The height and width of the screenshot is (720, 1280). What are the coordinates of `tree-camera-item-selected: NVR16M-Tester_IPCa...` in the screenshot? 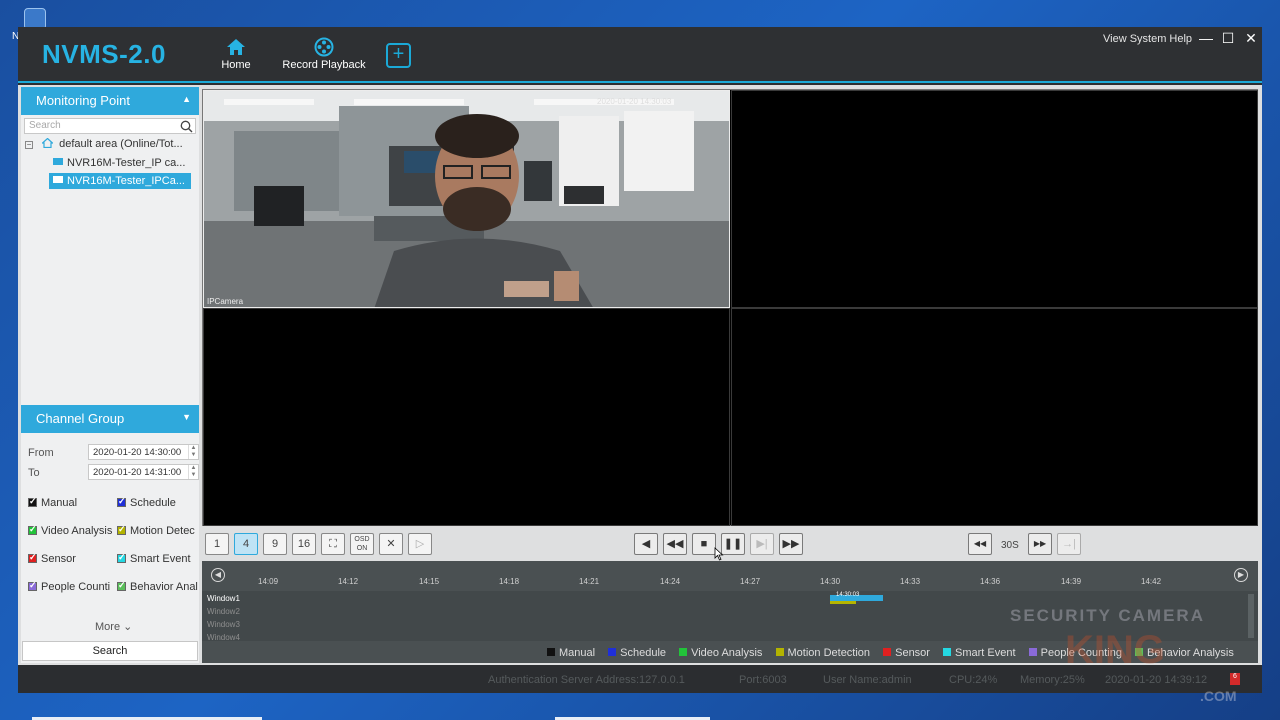 It's located at (120, 181).